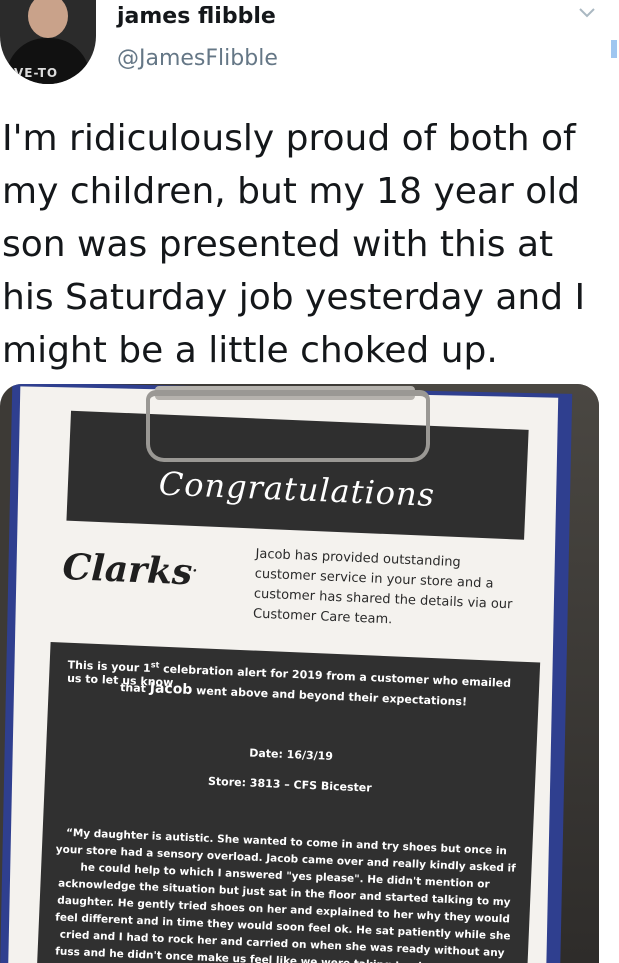 This screenshot has height=963, width=619. What do you see at coordinates (135, 688) in the screenshot?
I see `alert-that: that` at bounding box center [135, 688].